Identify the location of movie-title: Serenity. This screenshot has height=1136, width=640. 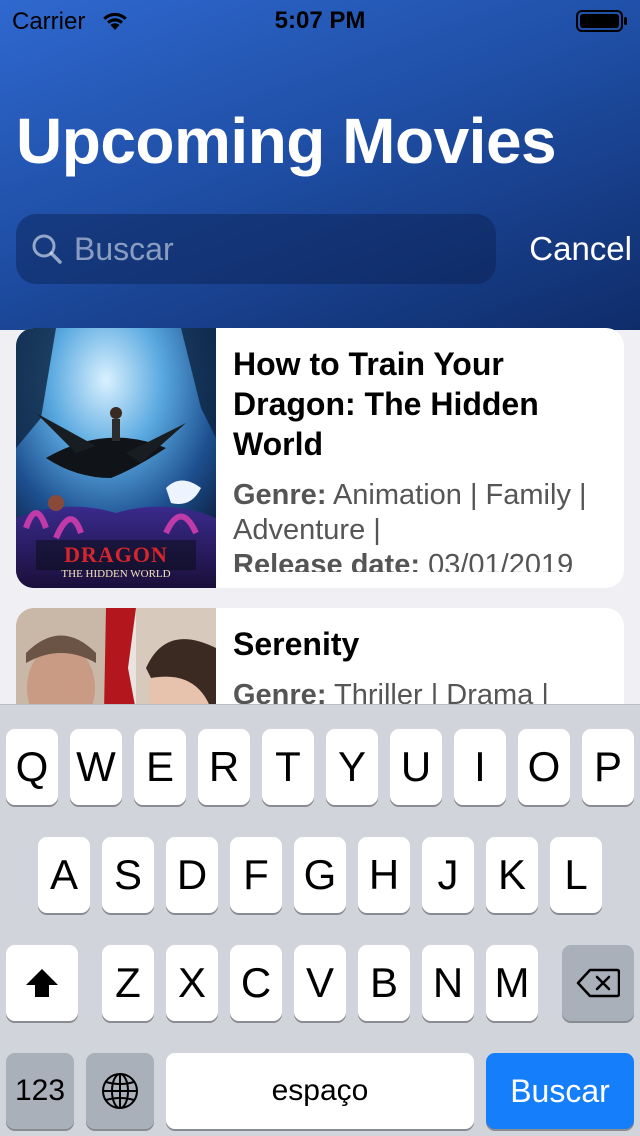
(296, 644).